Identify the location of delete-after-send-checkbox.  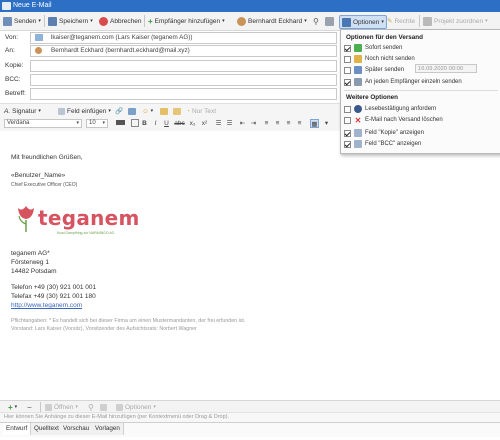
(347, 120).